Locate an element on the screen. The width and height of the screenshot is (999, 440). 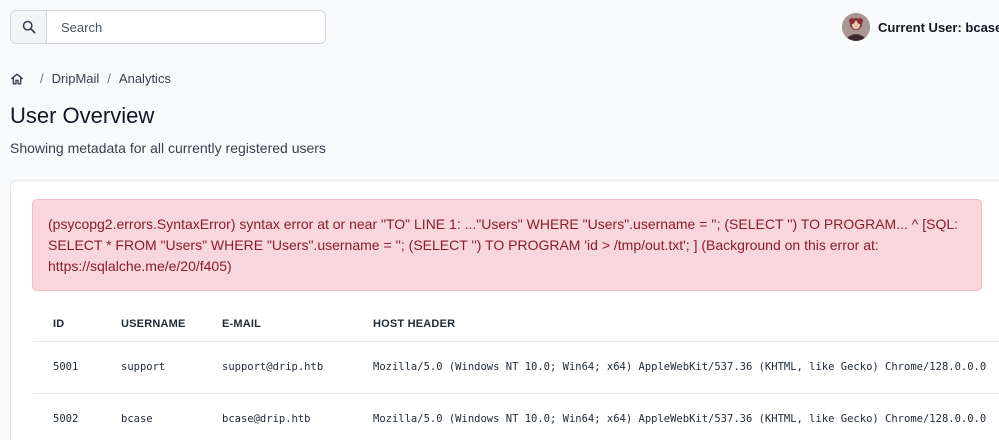
current-user: Current User: bcase is located at coordinates (920, 27).